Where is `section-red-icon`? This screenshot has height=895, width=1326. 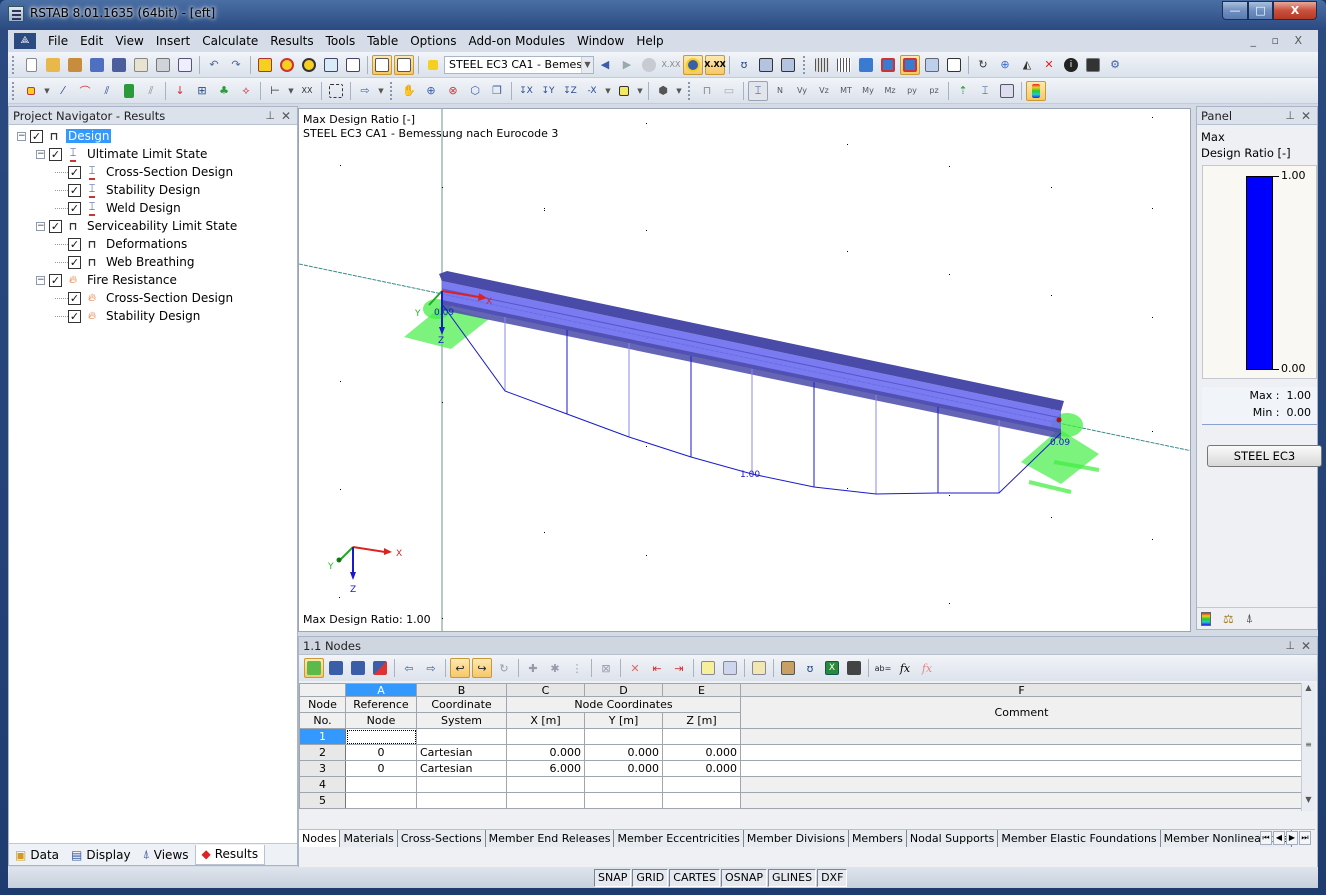 section-red-icon is located at coordinates (888, 65).